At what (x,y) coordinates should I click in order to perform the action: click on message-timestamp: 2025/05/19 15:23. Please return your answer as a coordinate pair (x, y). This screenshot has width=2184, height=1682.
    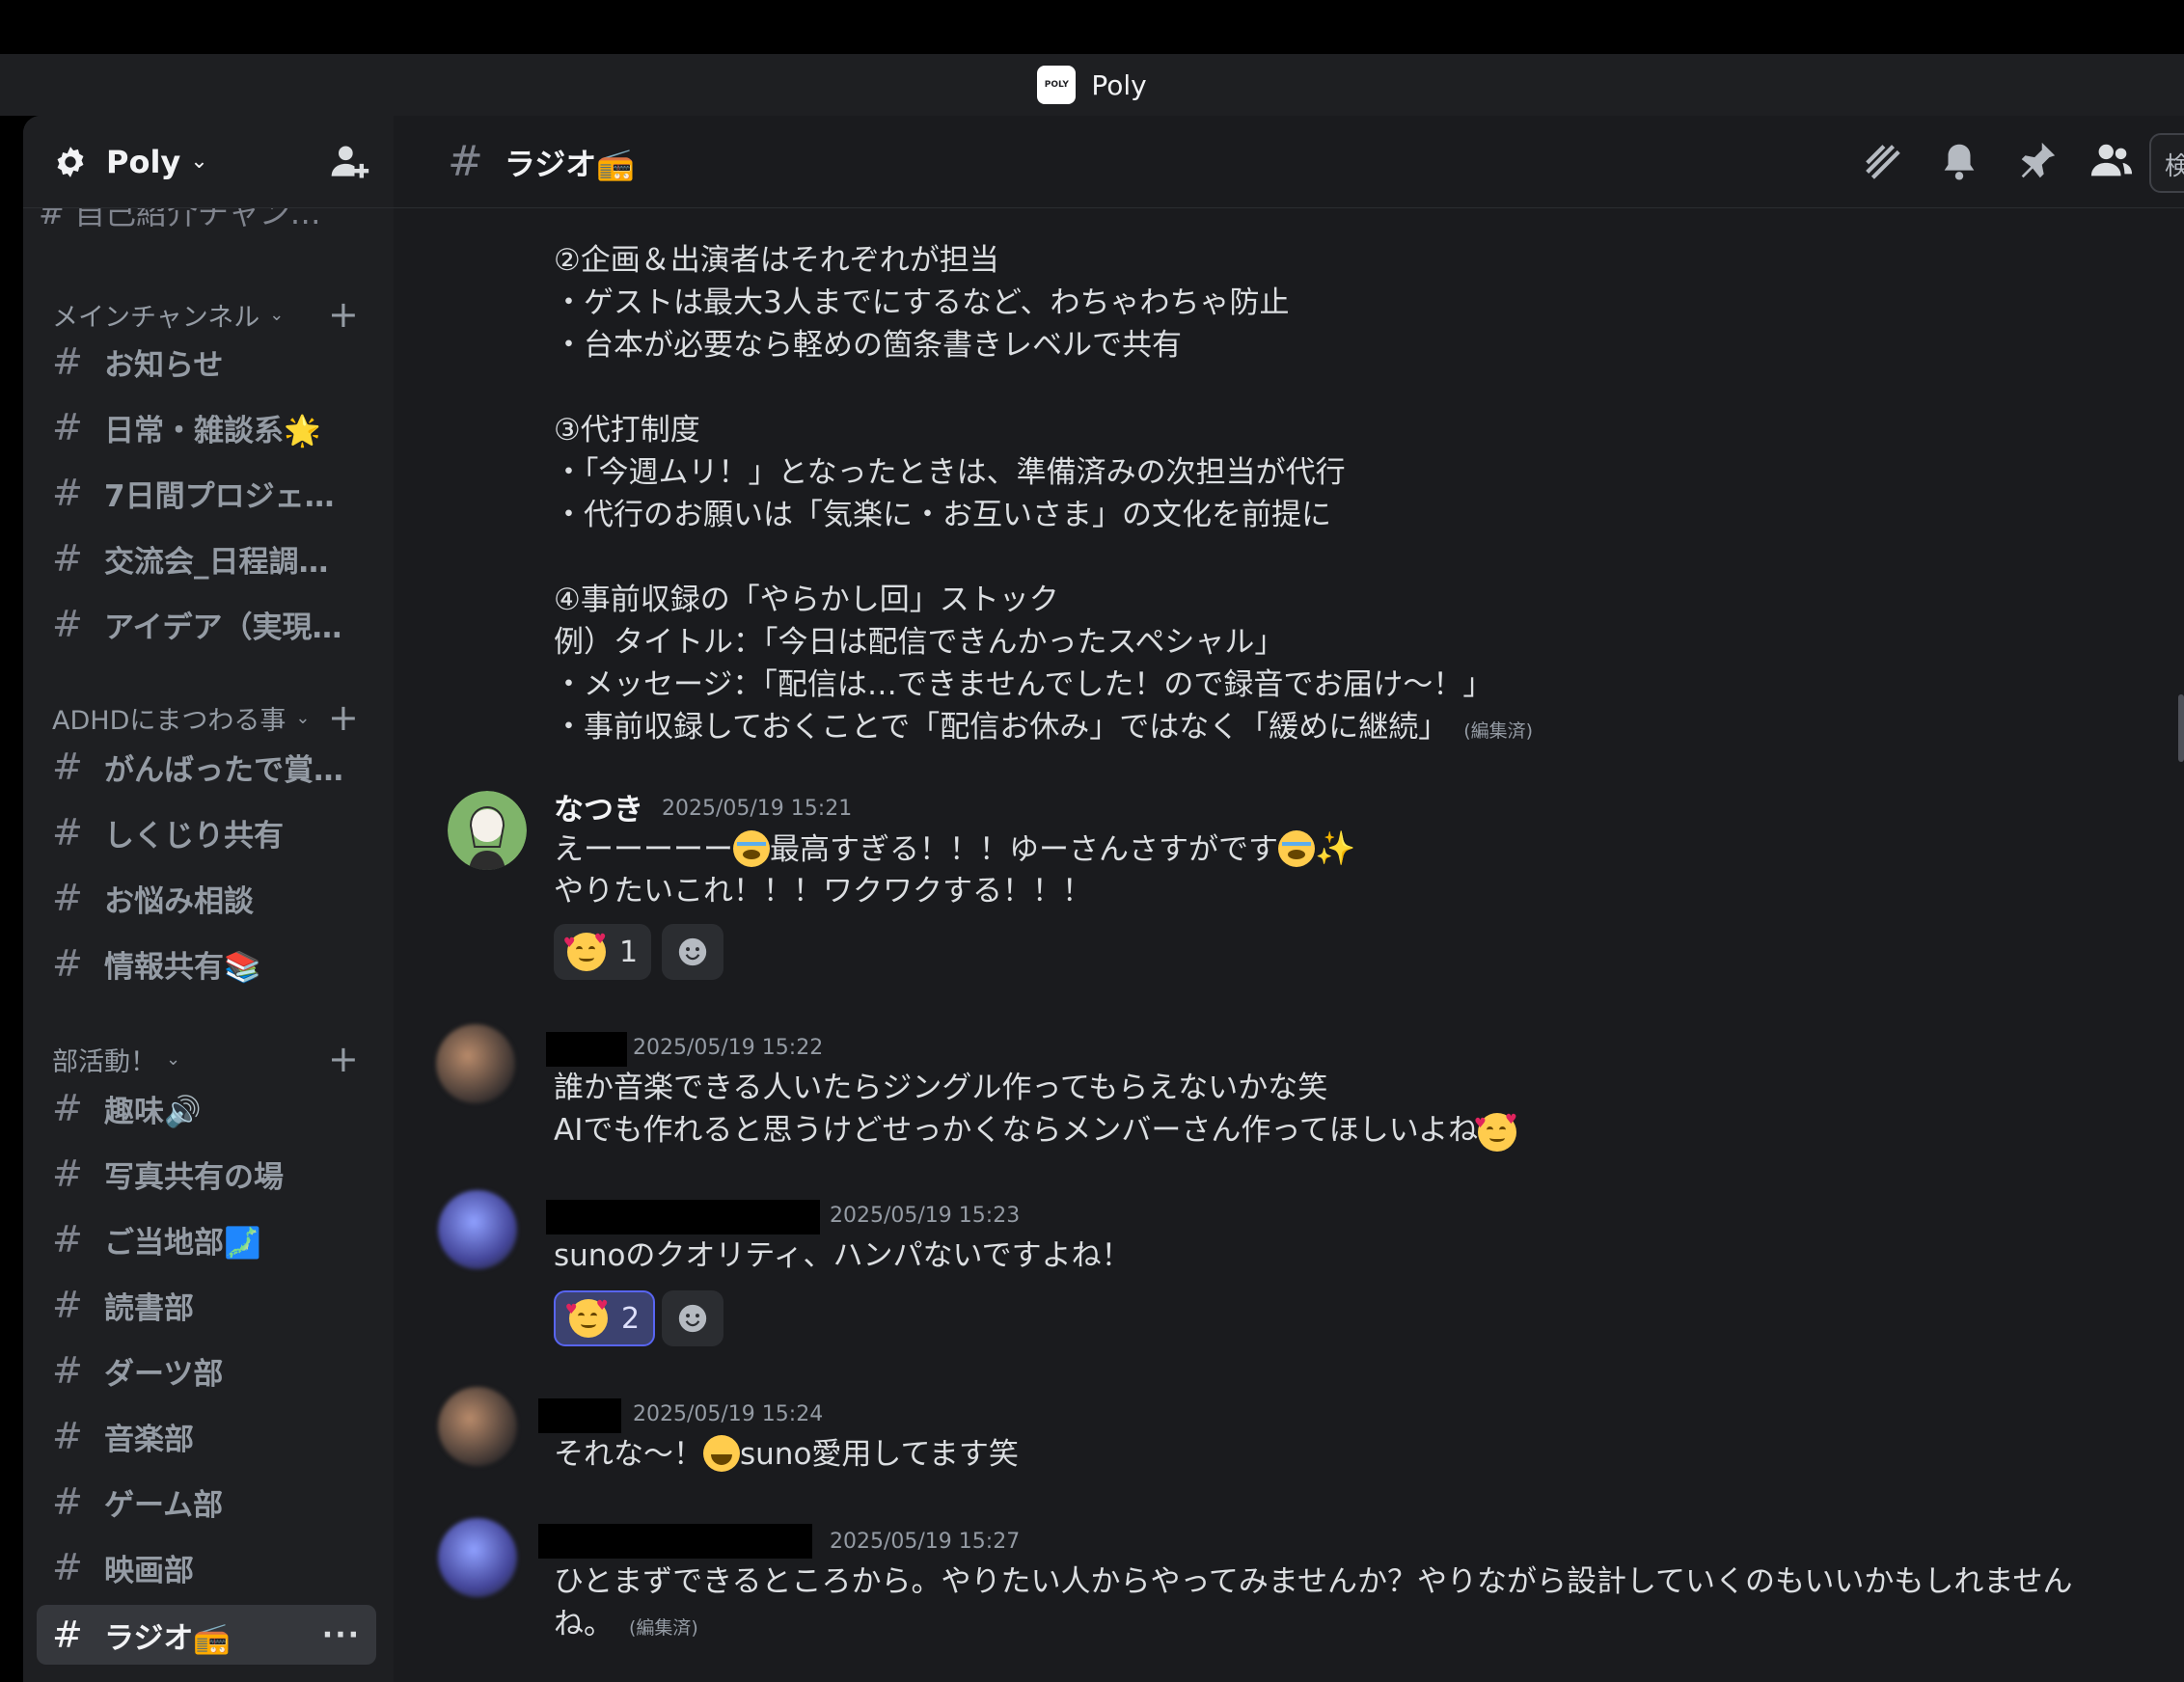
    Looking at the image, I should click on (925, 1216).